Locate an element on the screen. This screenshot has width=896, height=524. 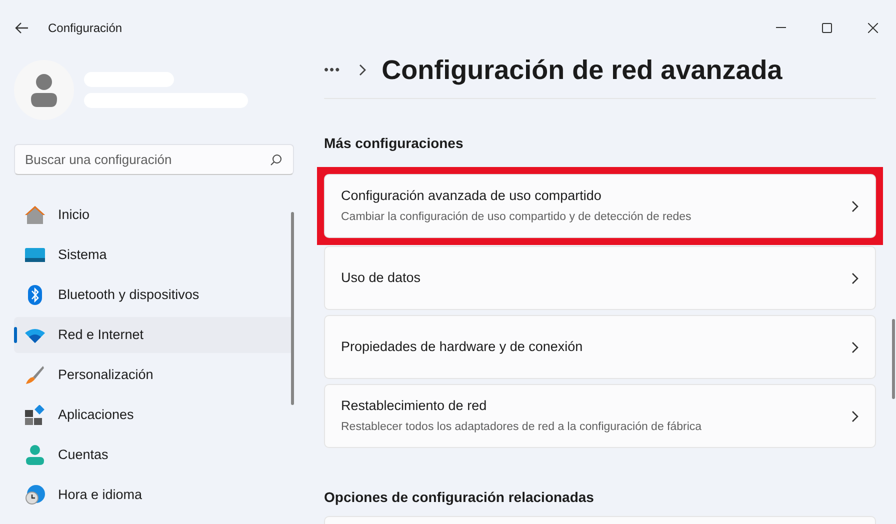
minimize-icon is located at coordinates (781, 27).